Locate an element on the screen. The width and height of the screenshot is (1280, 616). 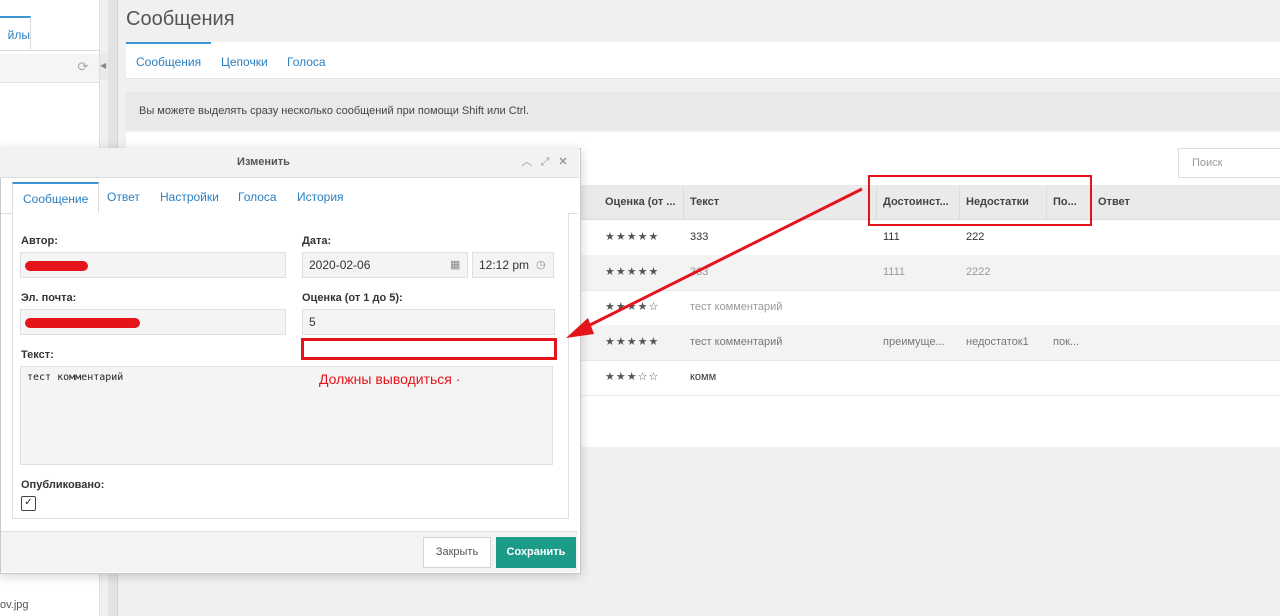
close-button: Закрыть is located at coordinates (457, 552).